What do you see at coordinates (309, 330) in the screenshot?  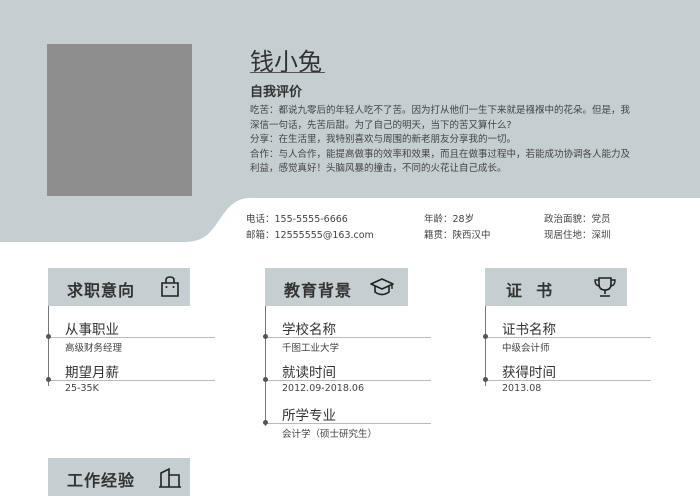 I see `item-label: 学校名称` at bounding box center [309, 330].